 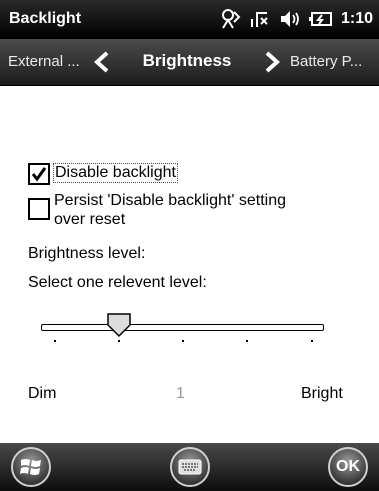 I want to click on brightness-level-heading: Brightness level:, so click(x=87, y=253).